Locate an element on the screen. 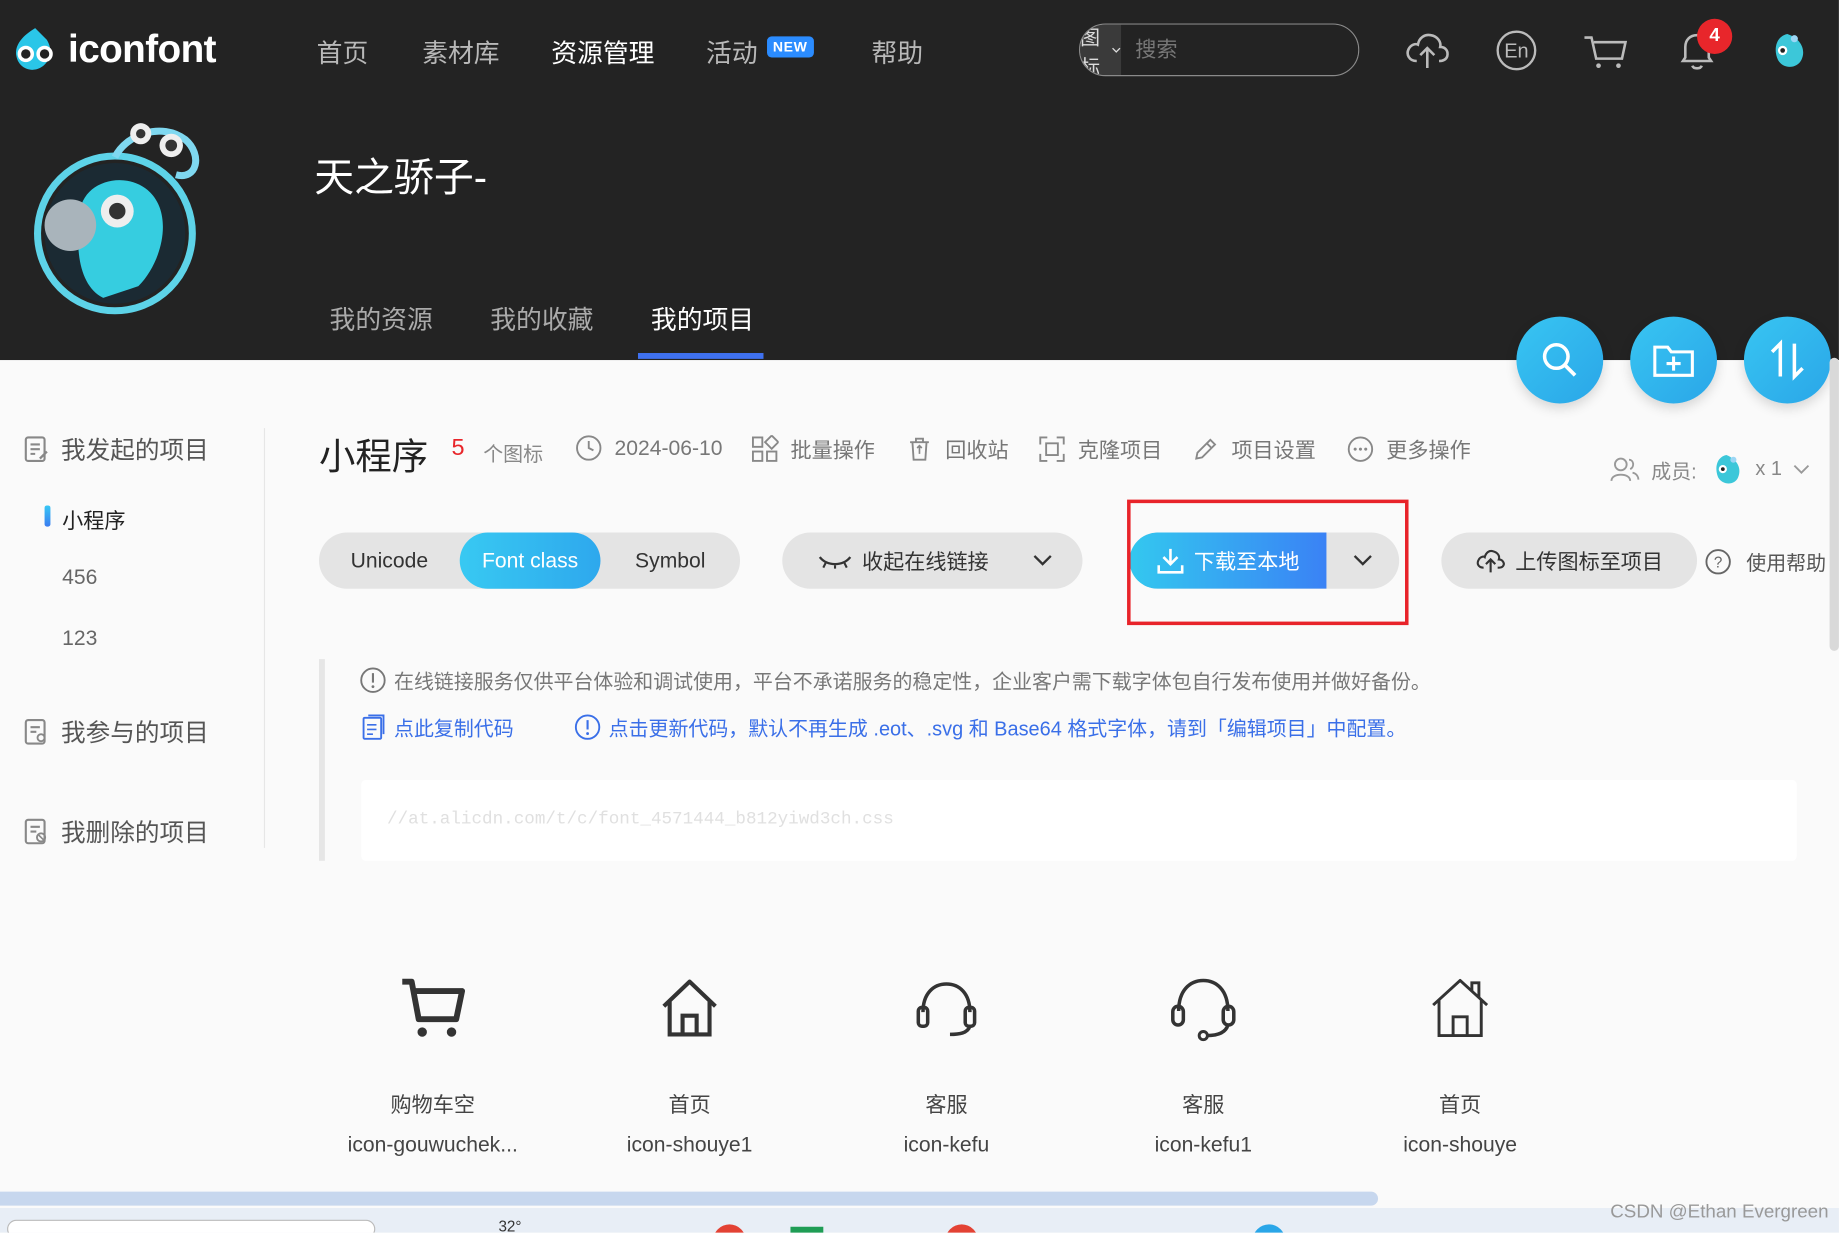 The height and width of the screenshot is (1233, 1839). tab-my-favorites: 我的收藏 is located at coordinates (541, 318).